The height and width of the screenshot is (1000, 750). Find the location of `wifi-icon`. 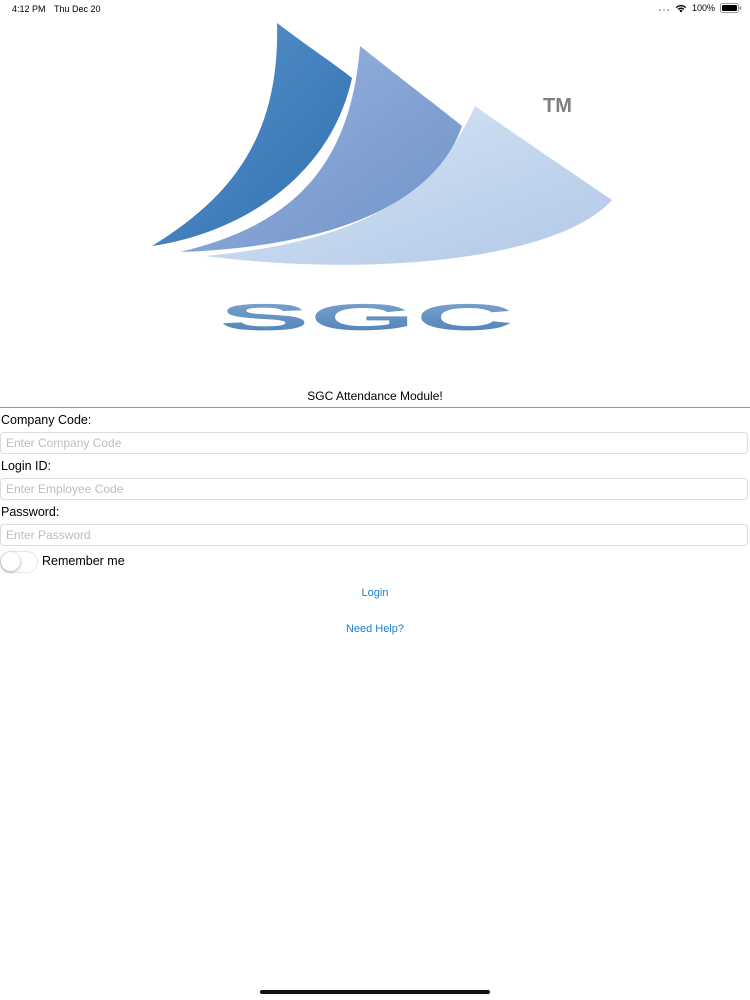

wifi-icon is located at coordinates (681, 8).